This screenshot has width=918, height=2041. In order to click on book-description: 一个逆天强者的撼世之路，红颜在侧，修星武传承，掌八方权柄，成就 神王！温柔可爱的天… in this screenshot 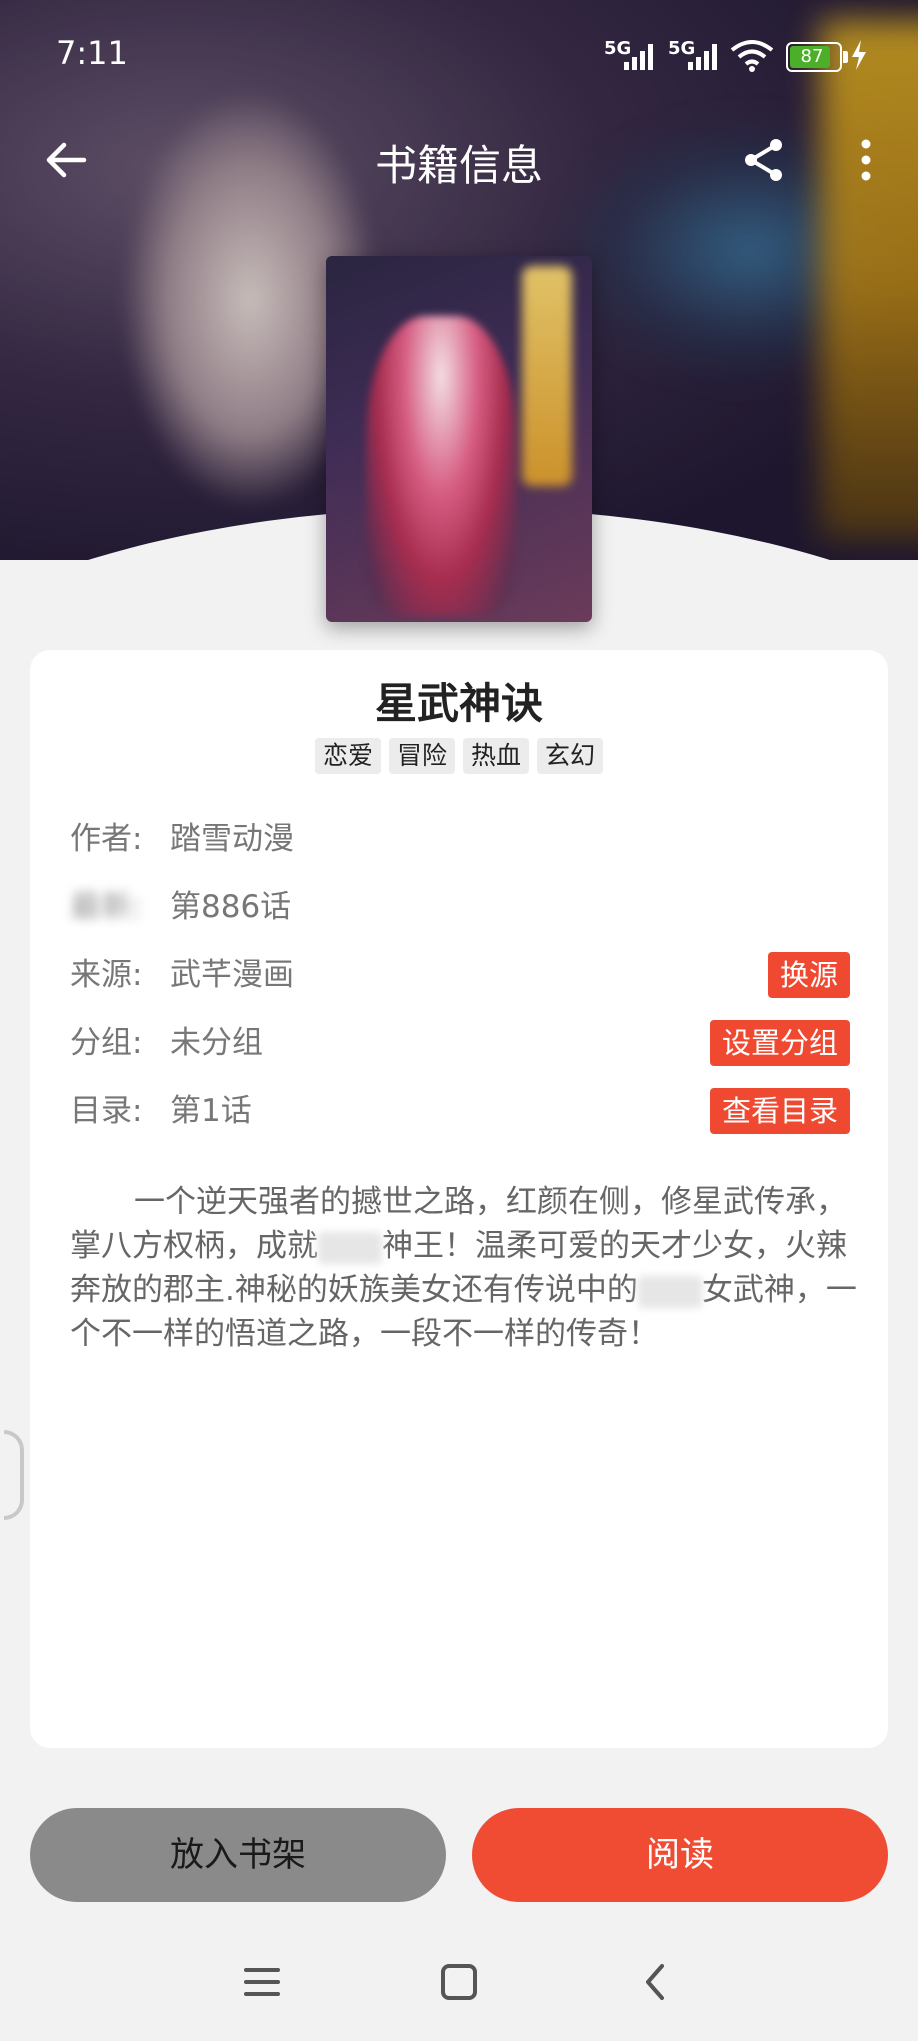, I will do `click(463, 1268)`.